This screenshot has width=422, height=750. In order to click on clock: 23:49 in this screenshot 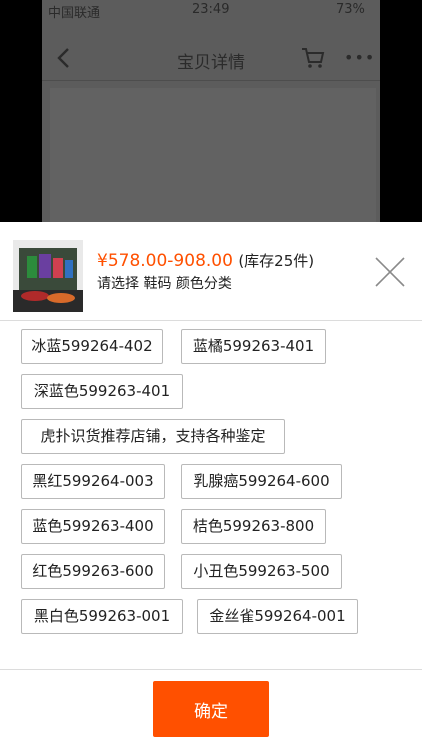, I will do `click(211, 9)`.